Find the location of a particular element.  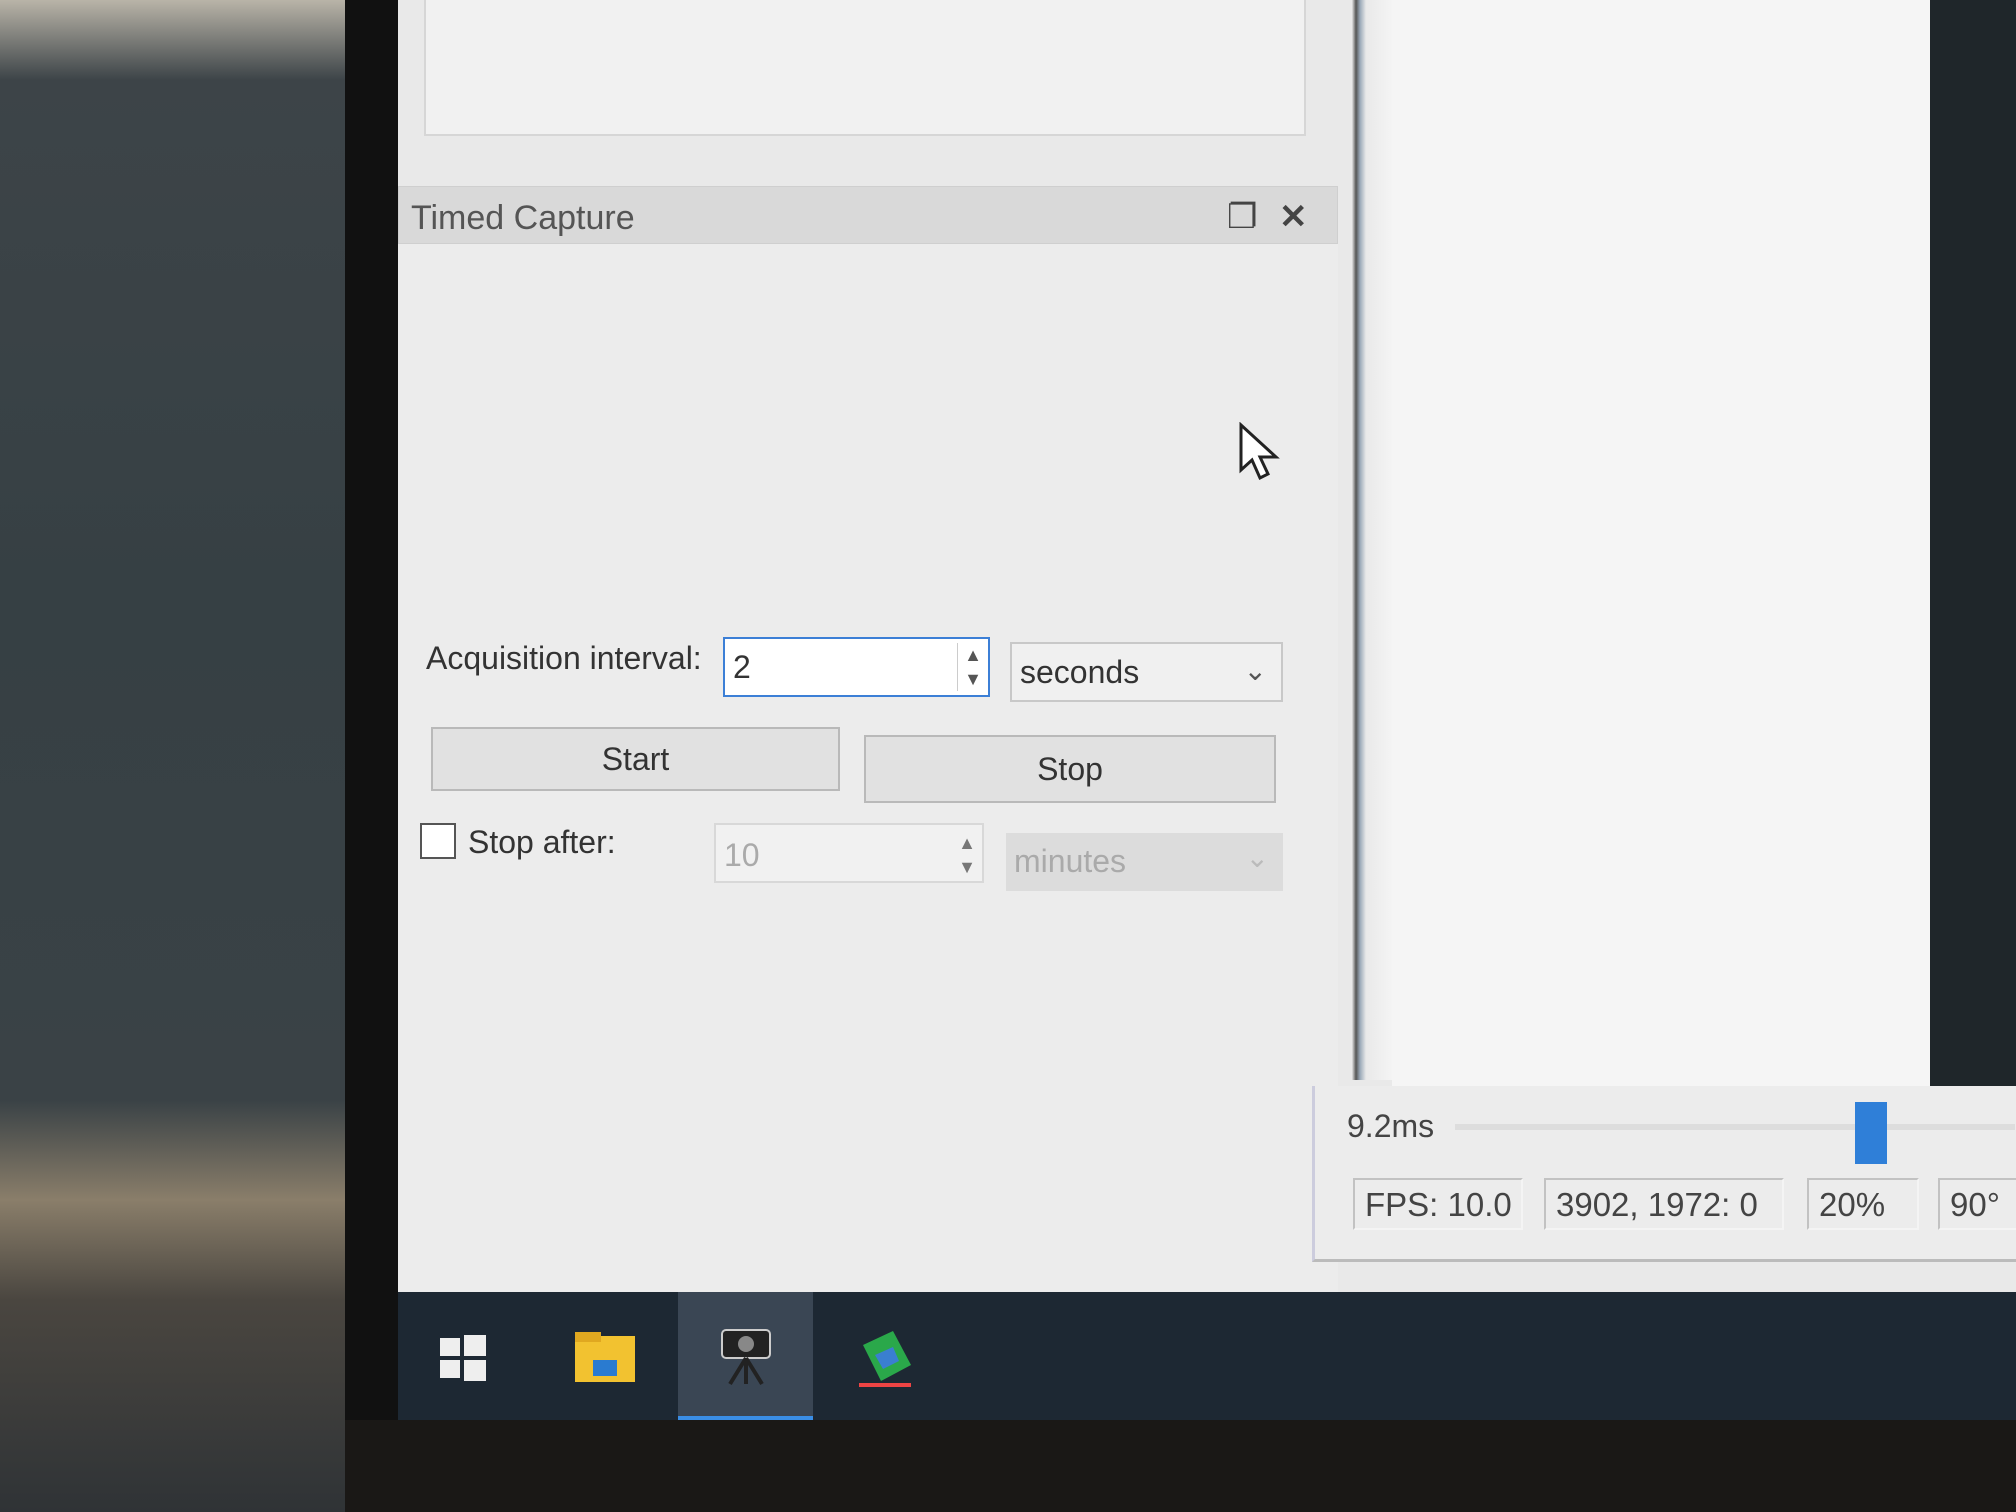

interval-unit-value: seconds is located at coordinates (1080, 672).